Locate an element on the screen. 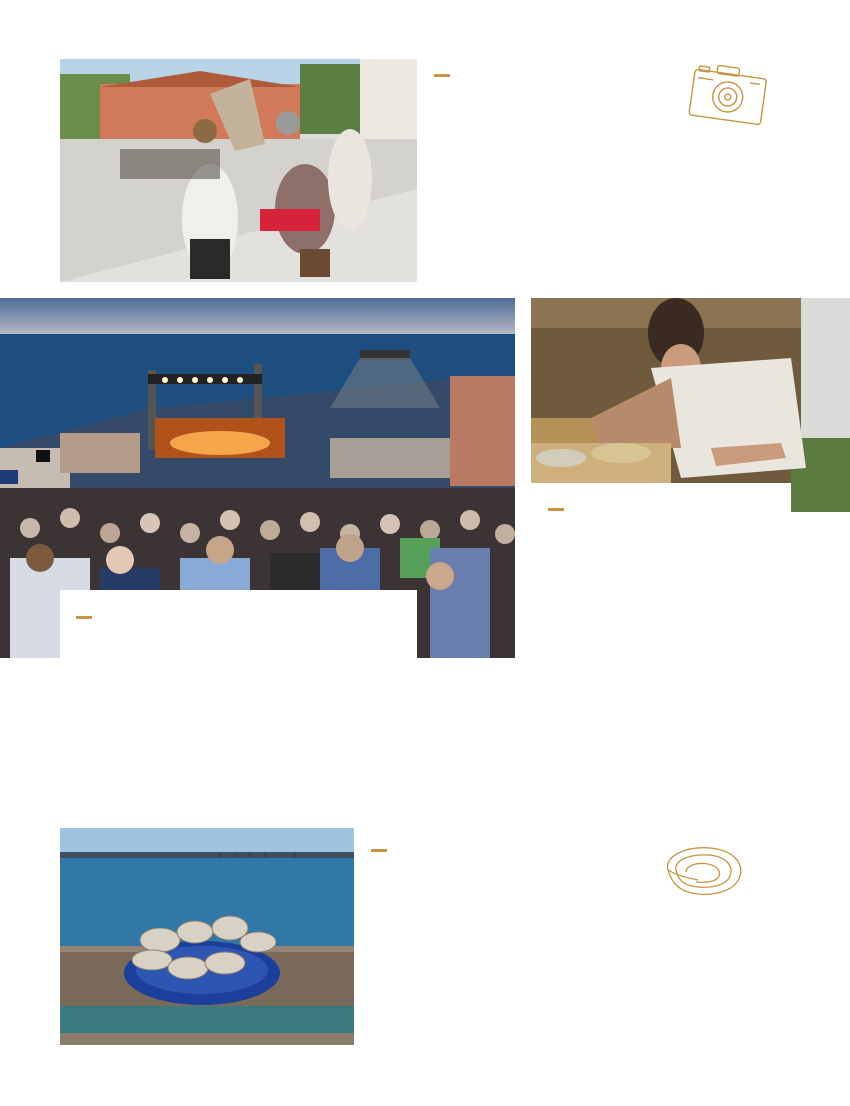  artisan-craft-photo is located at coordinates (690, 405).